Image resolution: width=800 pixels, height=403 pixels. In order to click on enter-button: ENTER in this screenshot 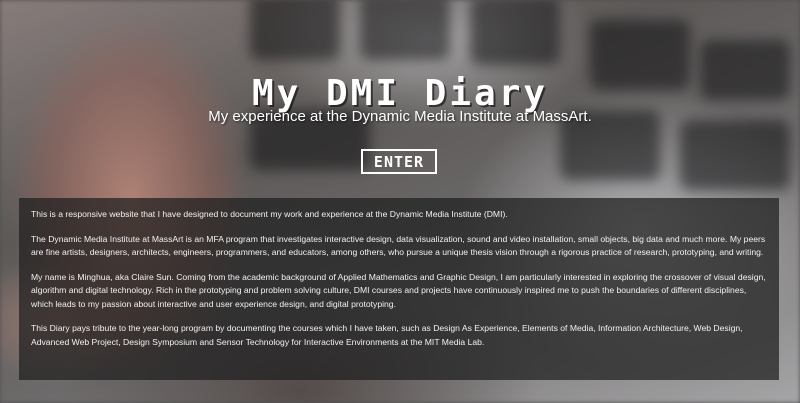, I will do `click(399, 161)`.